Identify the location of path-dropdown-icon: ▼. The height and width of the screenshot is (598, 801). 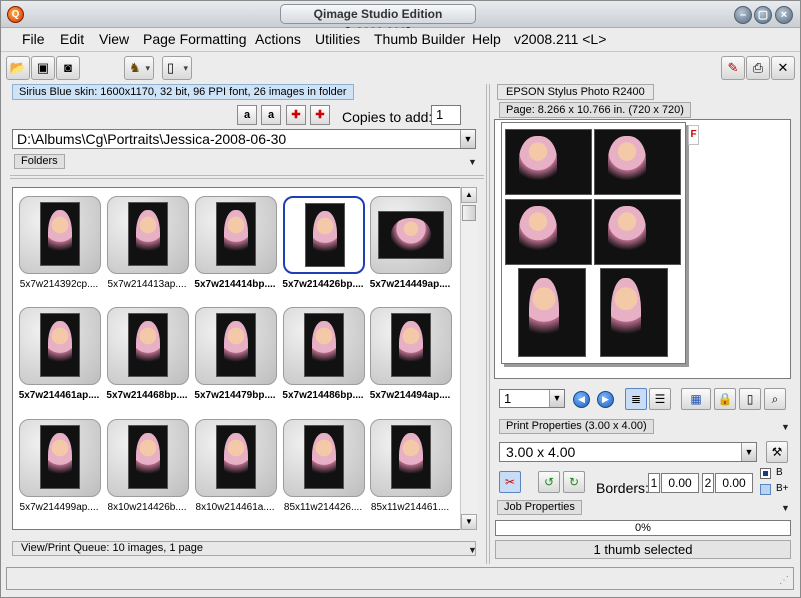
(467, 139).